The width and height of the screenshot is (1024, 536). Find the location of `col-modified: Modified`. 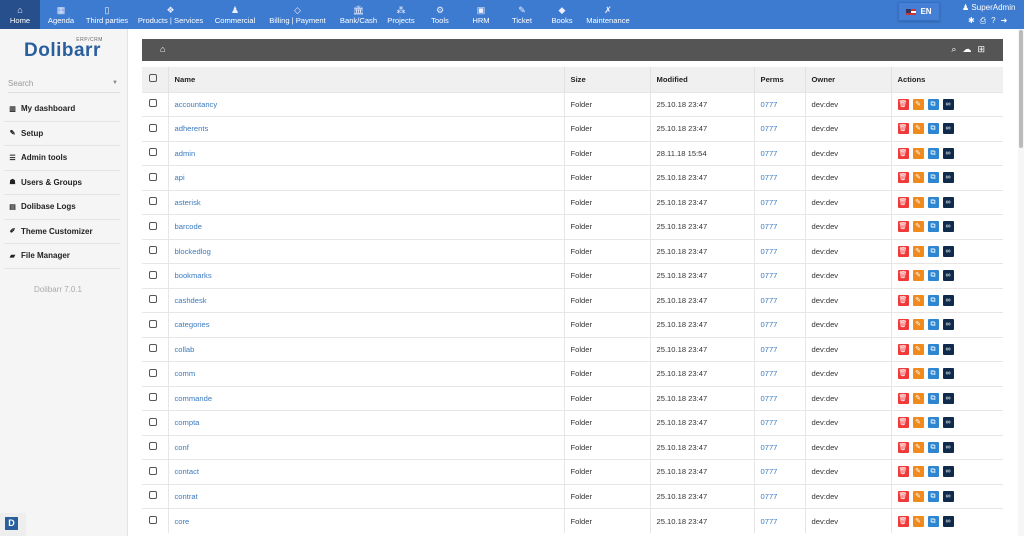

col-modified: Modified is located at coordinates (701, 79).